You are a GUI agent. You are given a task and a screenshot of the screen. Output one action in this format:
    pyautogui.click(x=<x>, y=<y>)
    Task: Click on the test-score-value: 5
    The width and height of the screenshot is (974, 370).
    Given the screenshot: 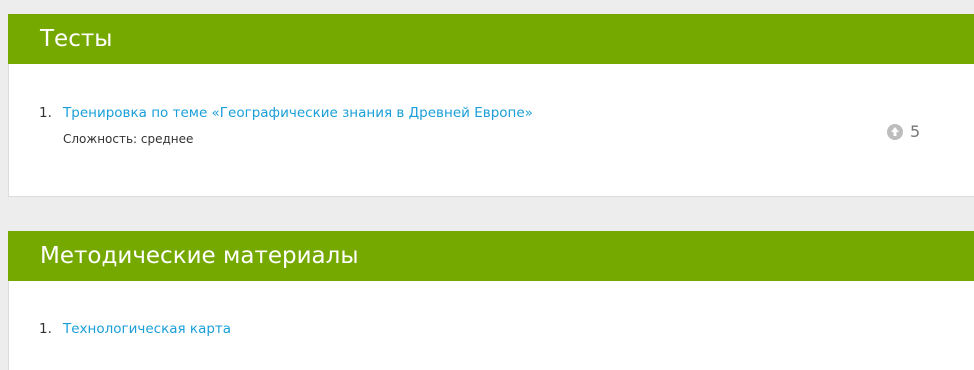 What is the action you would take?
    pyautogui.click(x=915, y=131)
    